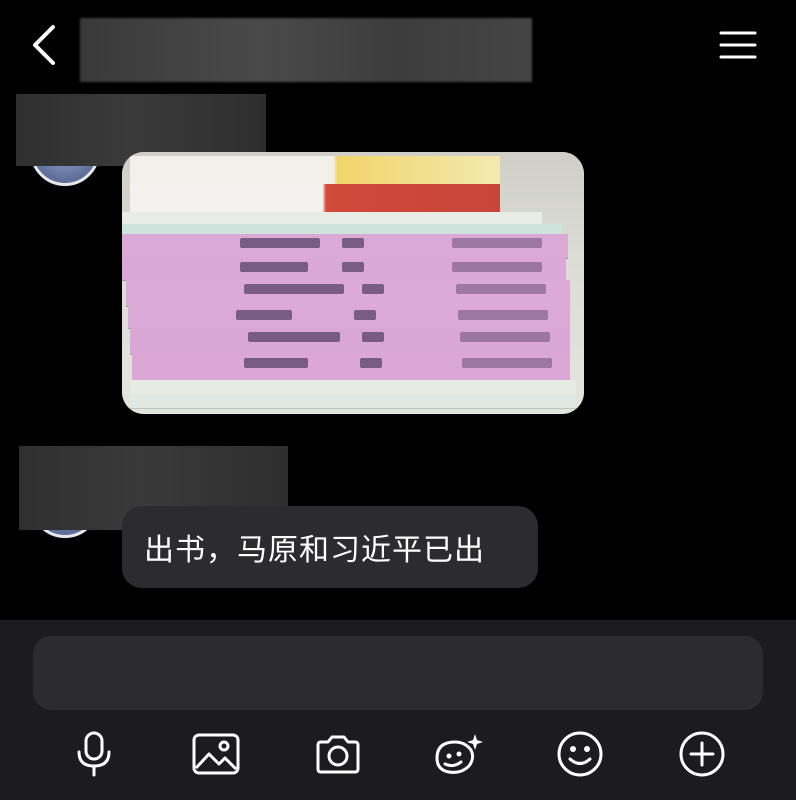 The width and height of the screenshot is (796, 800). I want to click on chevron-left-icon, so click(44, 45).